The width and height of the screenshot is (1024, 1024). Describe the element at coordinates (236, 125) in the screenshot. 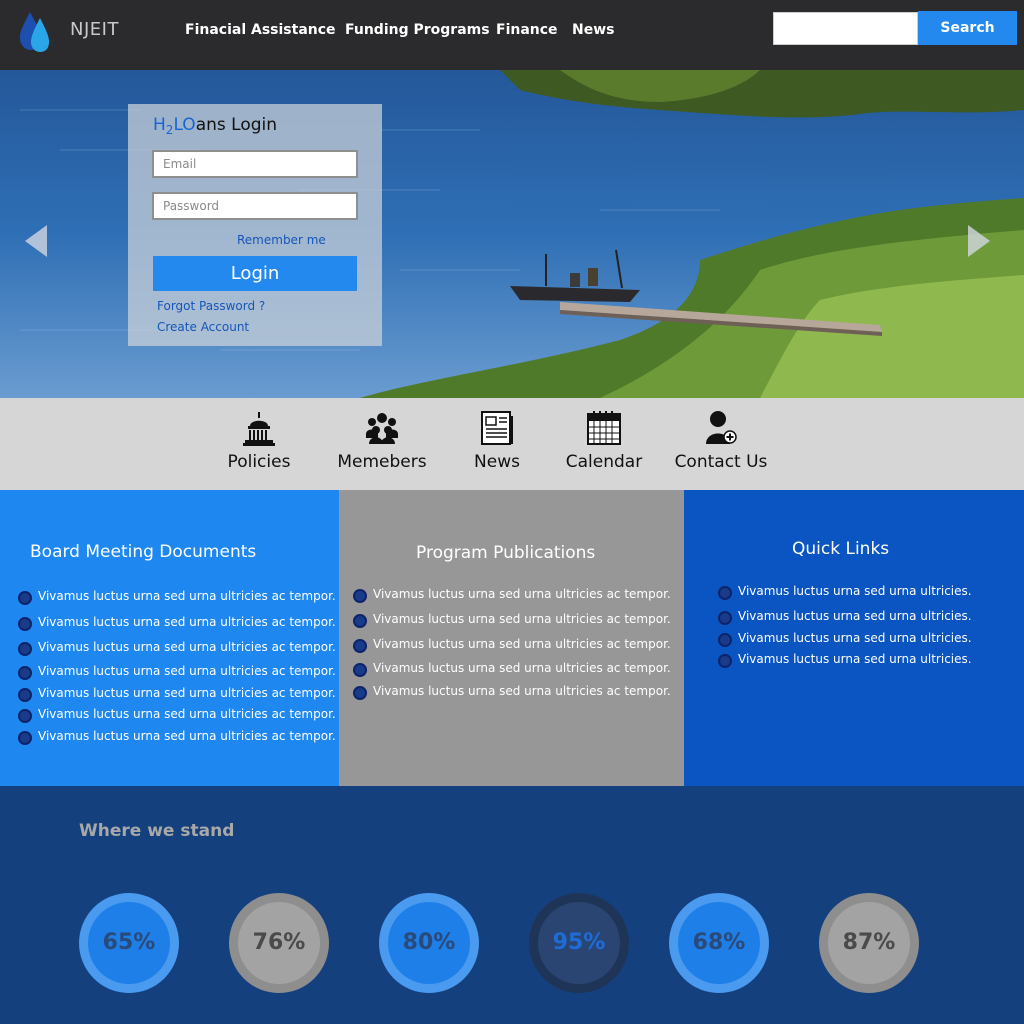

I see `login-title-rest: ans Login` at that location.